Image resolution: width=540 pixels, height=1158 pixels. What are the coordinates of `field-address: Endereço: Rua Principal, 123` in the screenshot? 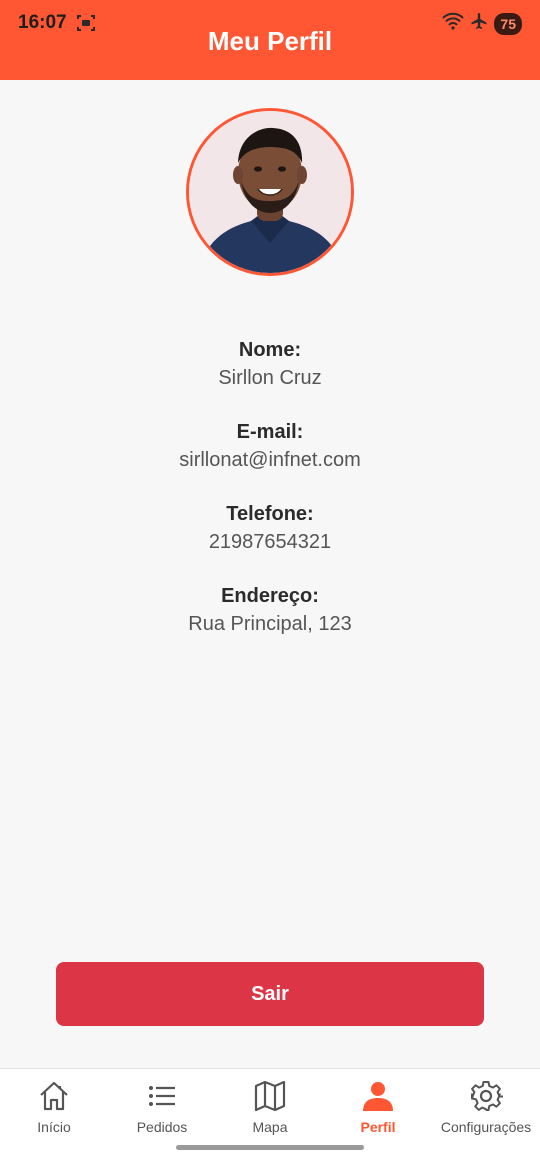 It's located at (270, 624).